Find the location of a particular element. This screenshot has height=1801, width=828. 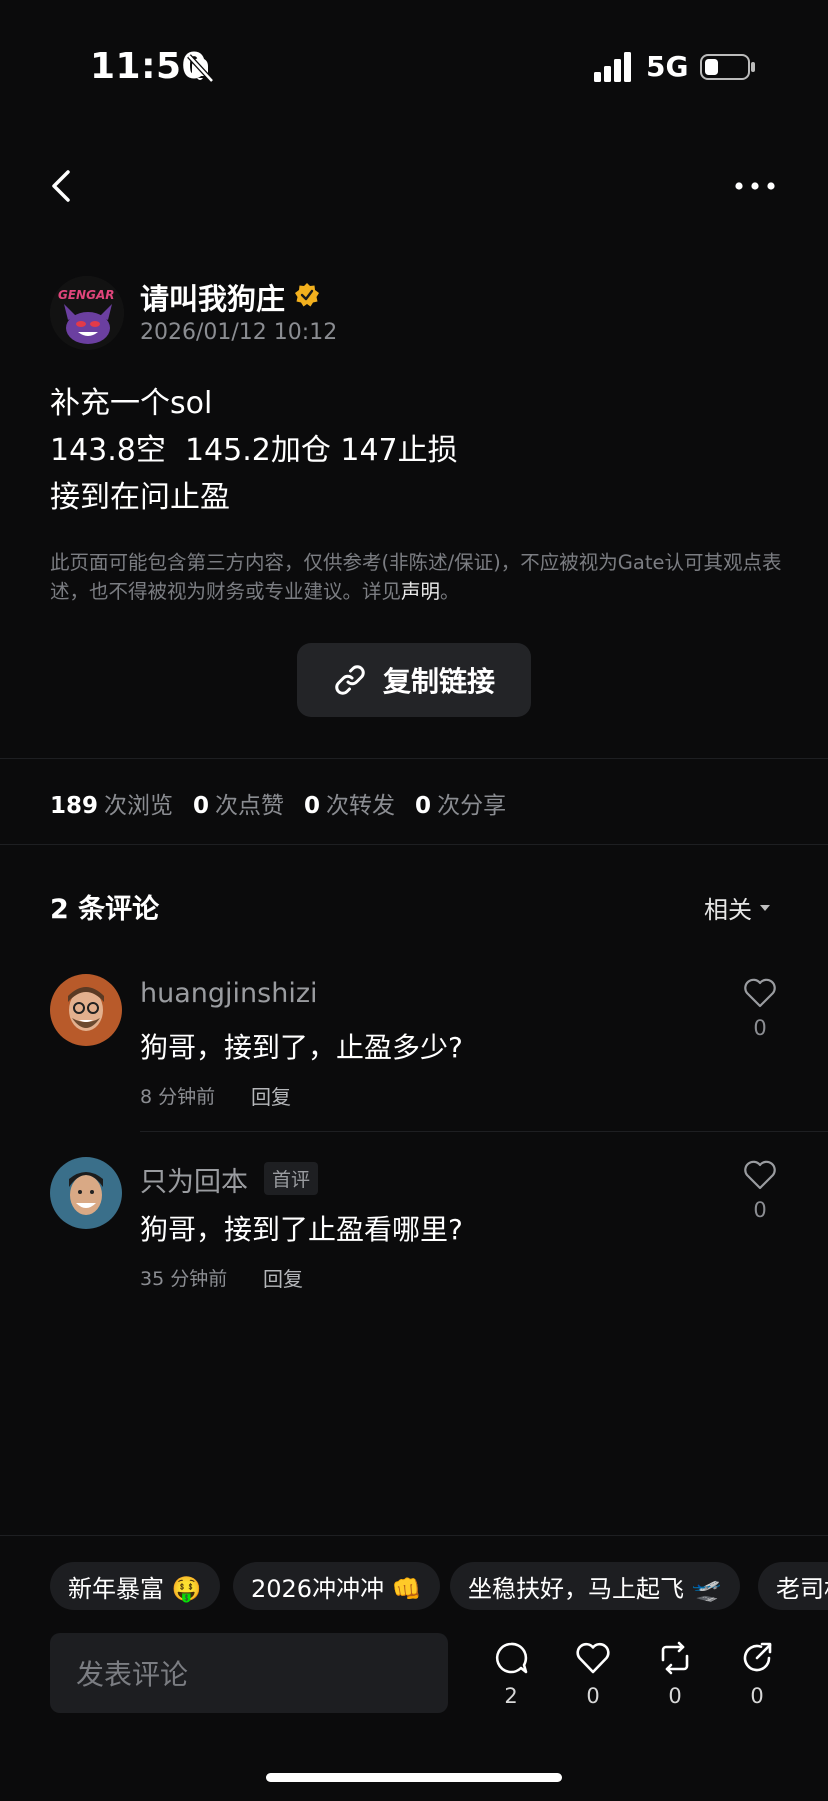

comment-input: 发表评论 is located at coordinates (249, 1673).